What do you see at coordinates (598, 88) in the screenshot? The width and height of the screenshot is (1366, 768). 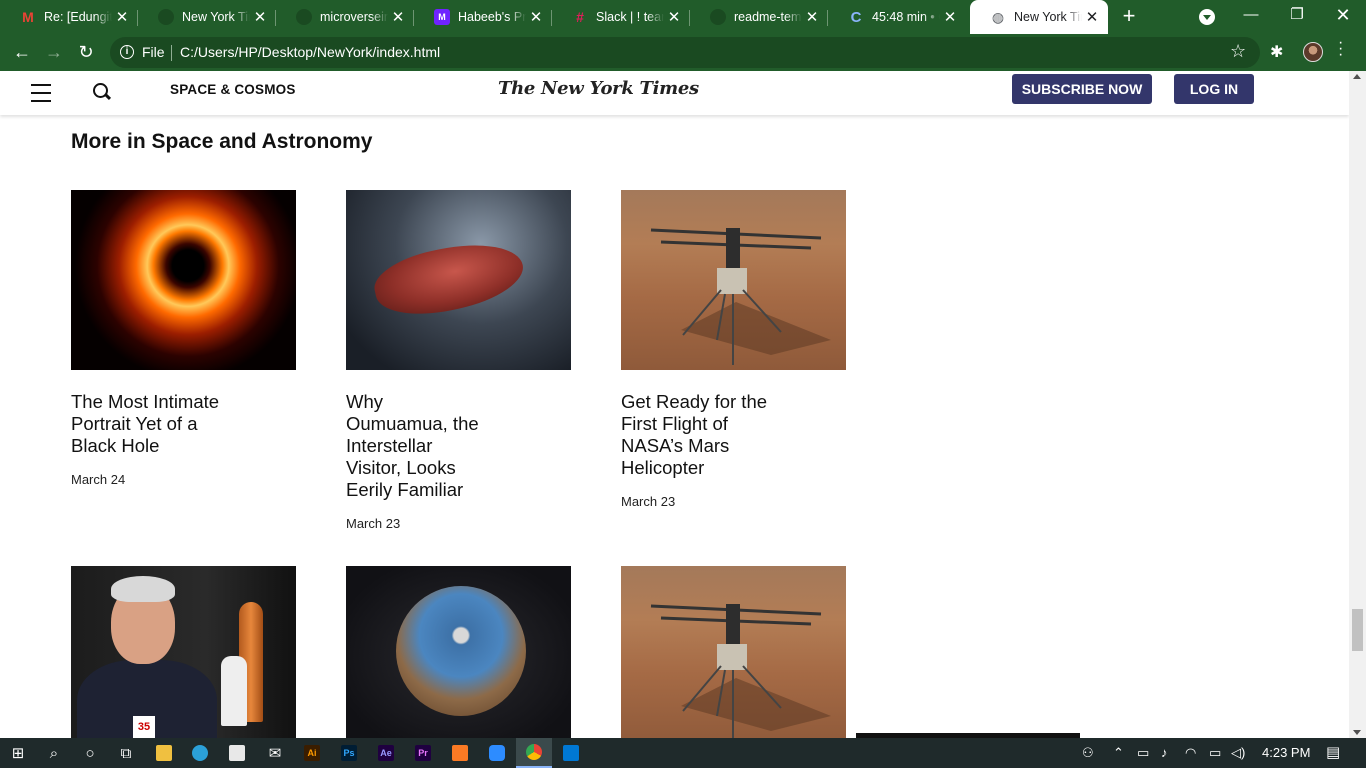 I see `nyt-logo: The New York Times` at bounding box center [598, 88].